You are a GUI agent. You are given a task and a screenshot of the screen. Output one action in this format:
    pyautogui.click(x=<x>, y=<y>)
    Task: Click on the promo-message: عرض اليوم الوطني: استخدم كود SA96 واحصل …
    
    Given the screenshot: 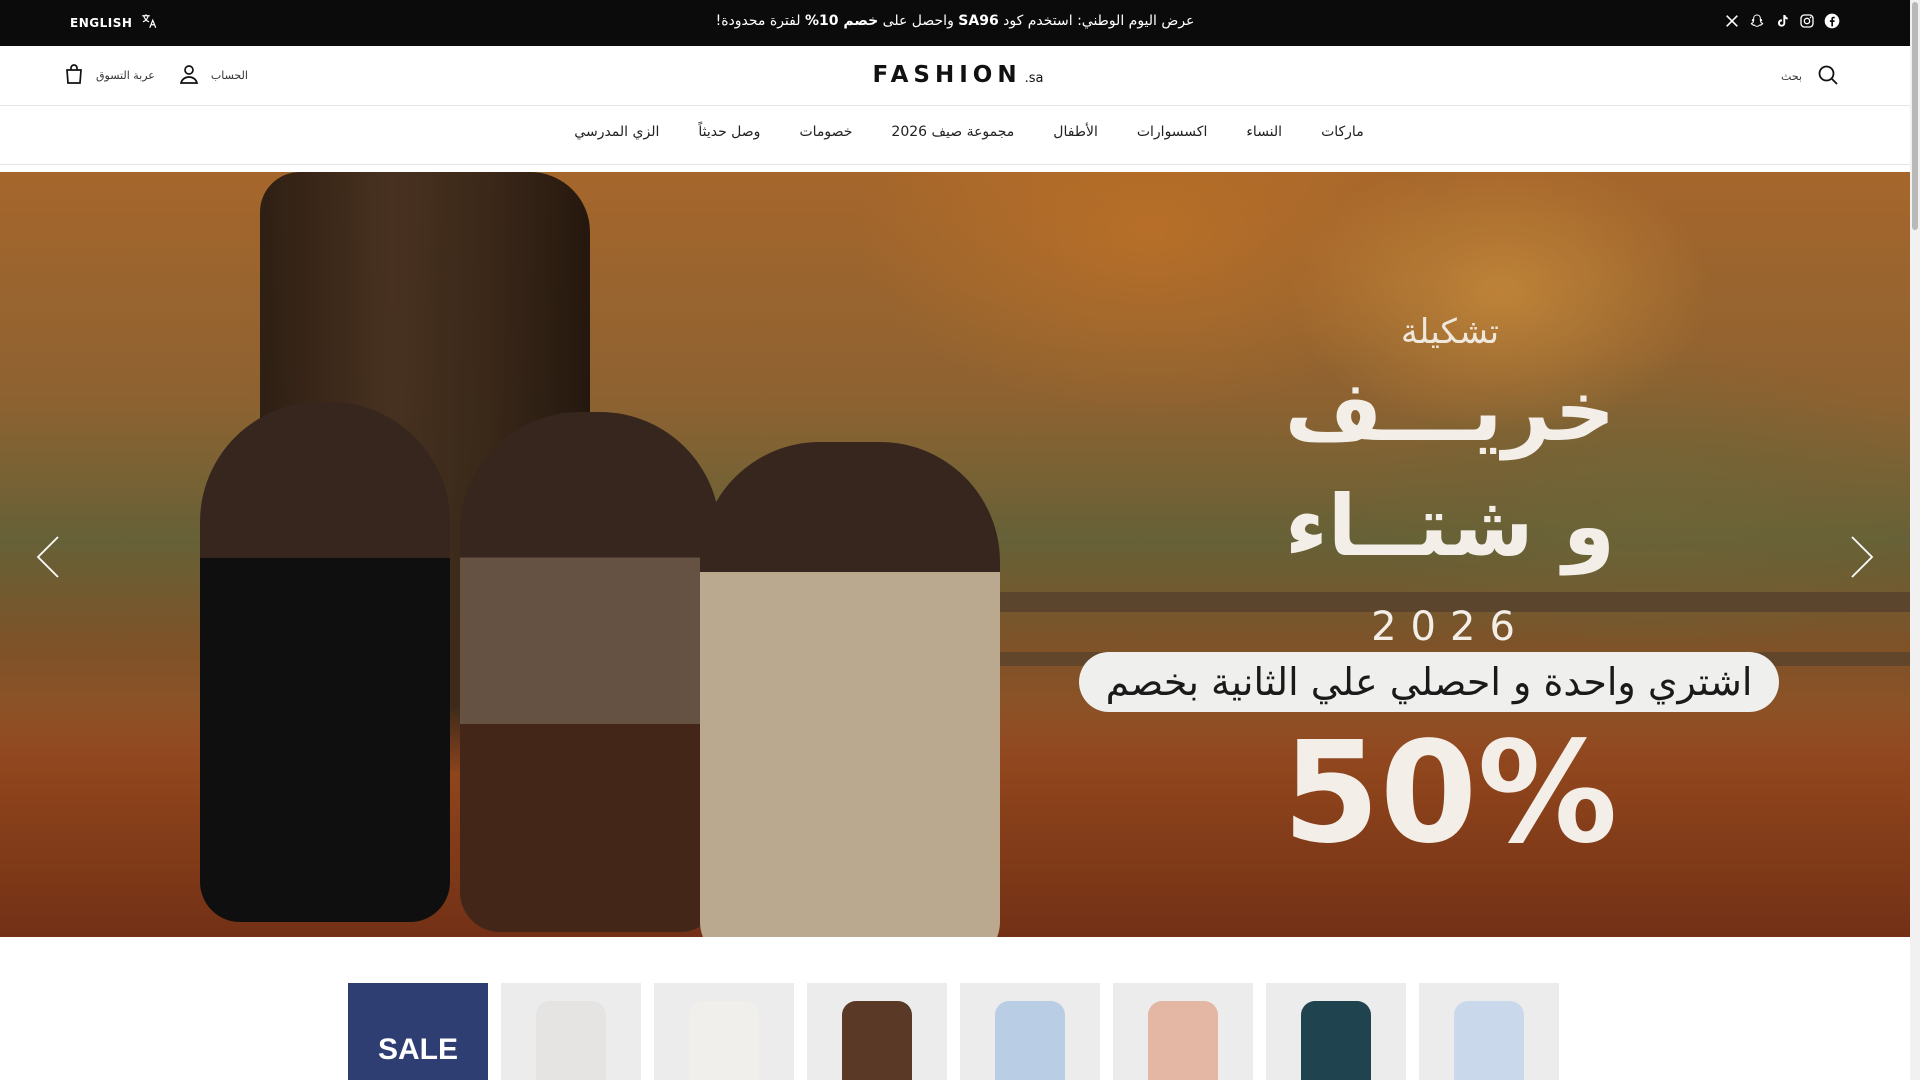 What is the action you would take?
    pyautogui.click(x=955, y=21)
    